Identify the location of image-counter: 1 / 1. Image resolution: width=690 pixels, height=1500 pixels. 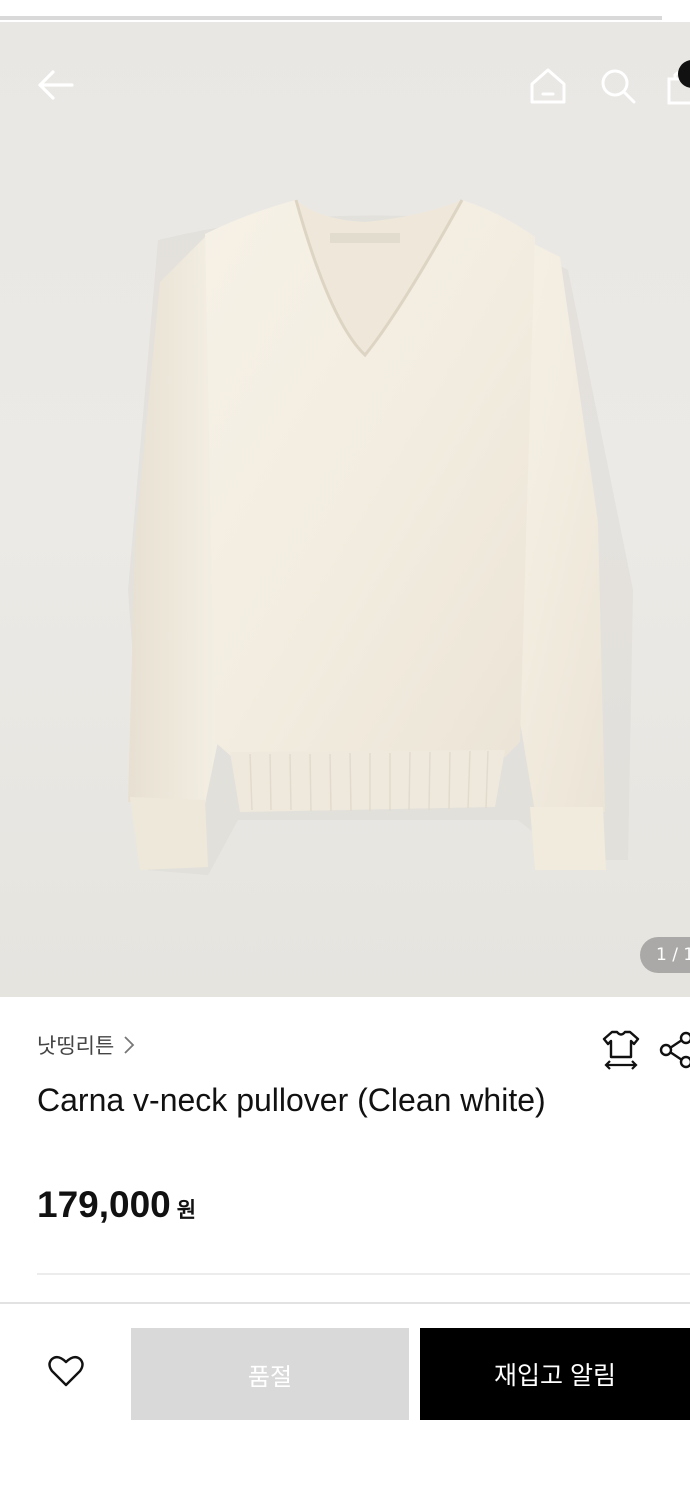
(665, 955).